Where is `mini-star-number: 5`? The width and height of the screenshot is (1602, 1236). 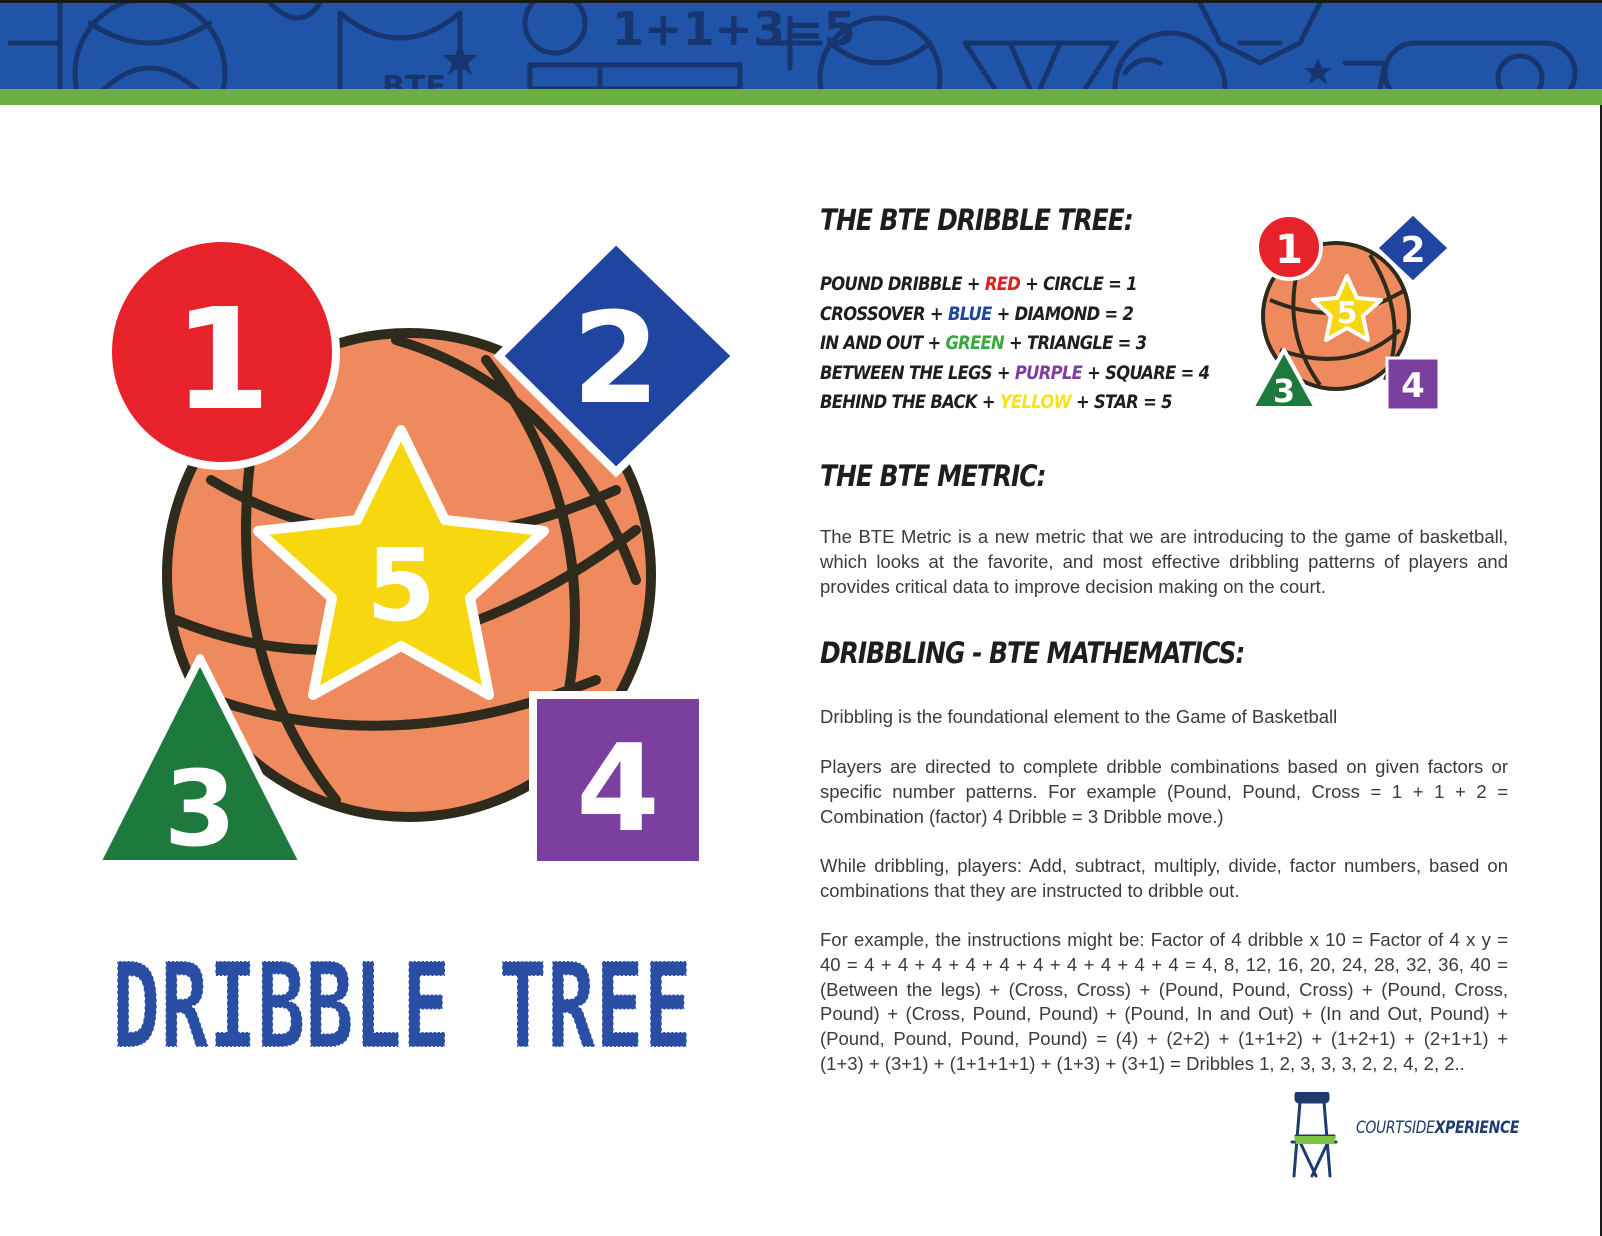 mini-star-number: 5 is located at coordinates (1347, 313).